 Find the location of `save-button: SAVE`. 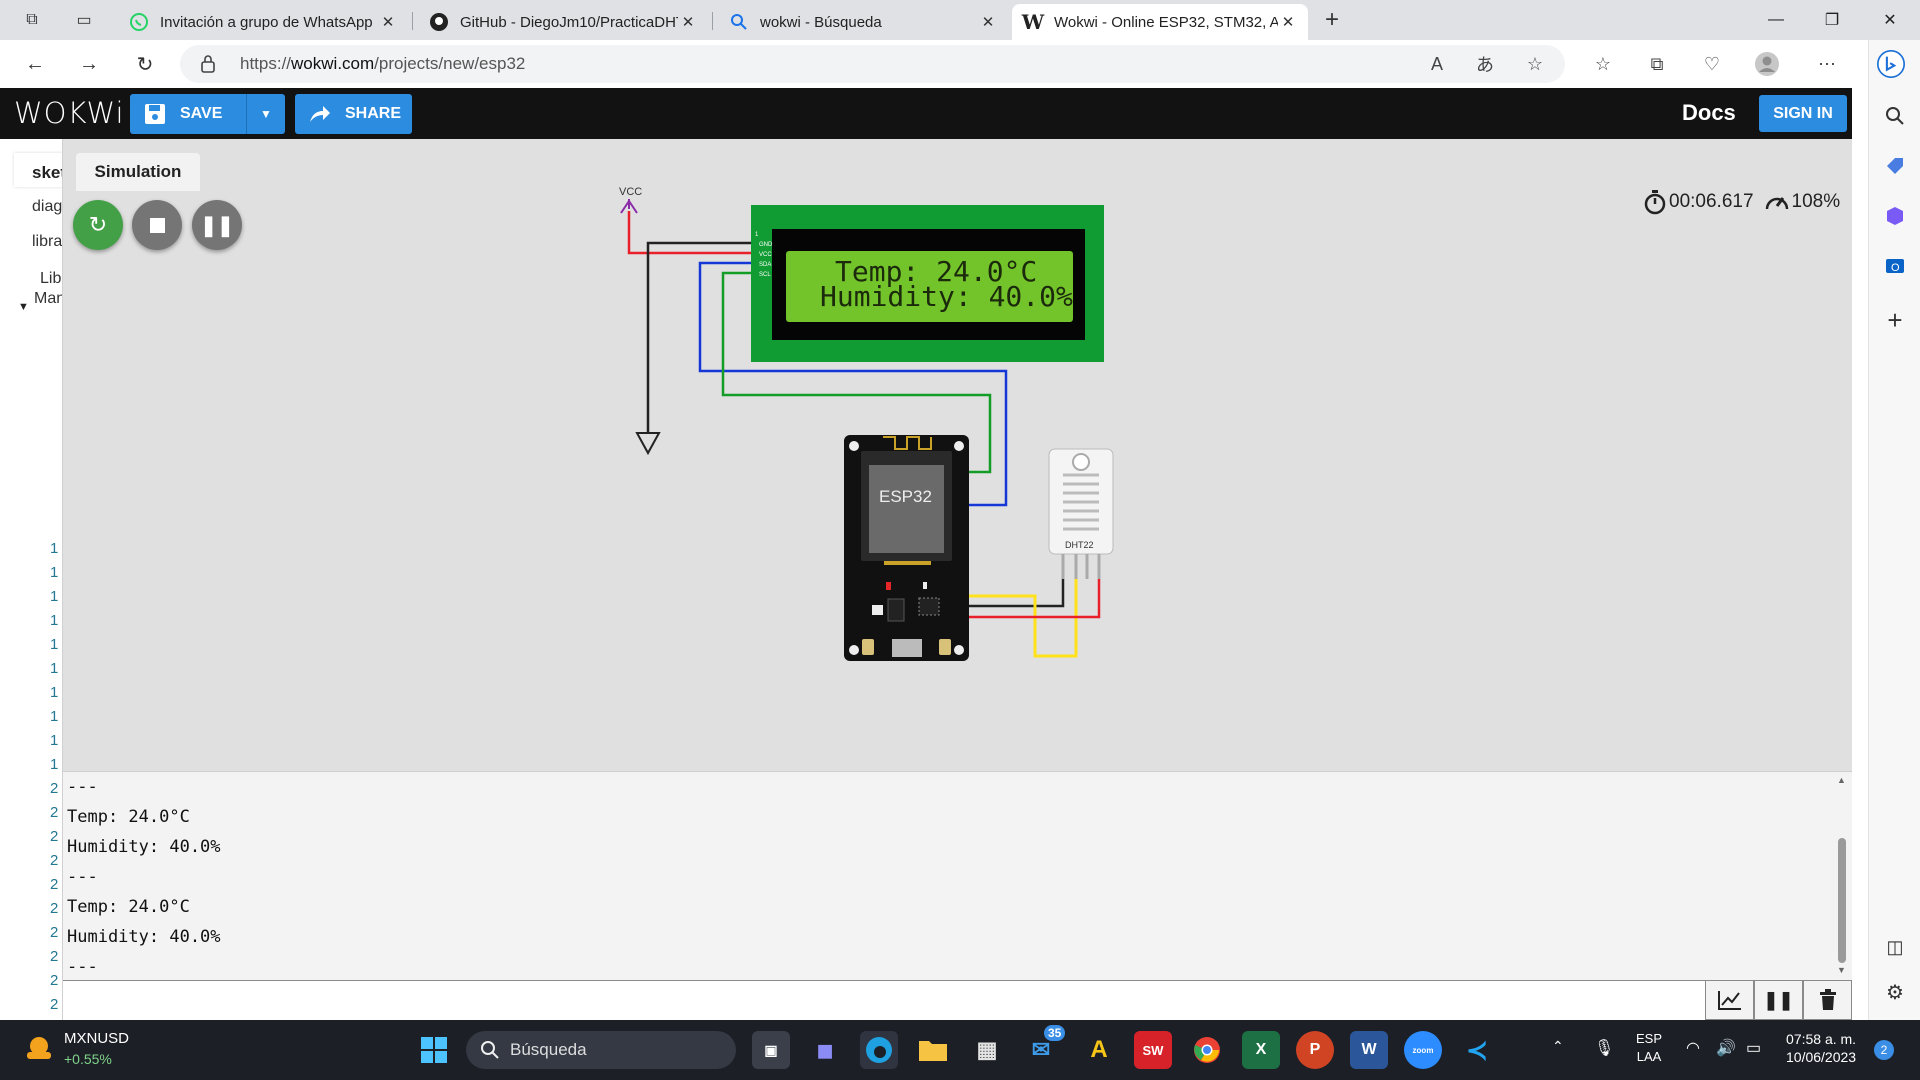

save-button: SAVE is located at coordinates (188, 114).